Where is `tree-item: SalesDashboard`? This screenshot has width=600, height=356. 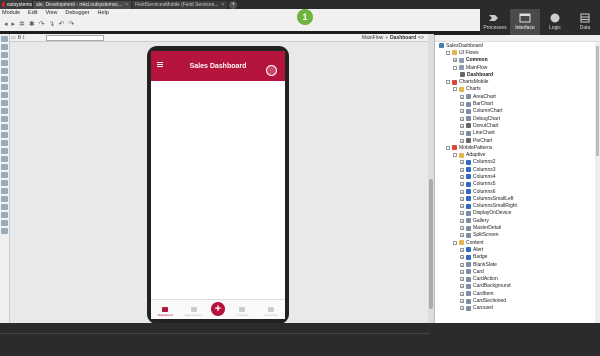
tree-item: SalesDashboard is located at coordinates (517, 45).